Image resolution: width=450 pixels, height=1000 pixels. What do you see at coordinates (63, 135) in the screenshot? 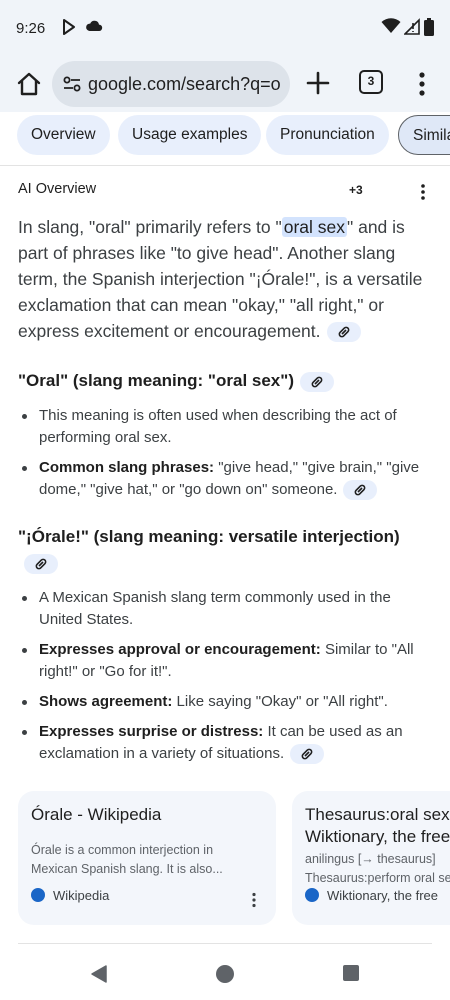
I see `chip-overview: Overview` at bounding box center [63, 135].